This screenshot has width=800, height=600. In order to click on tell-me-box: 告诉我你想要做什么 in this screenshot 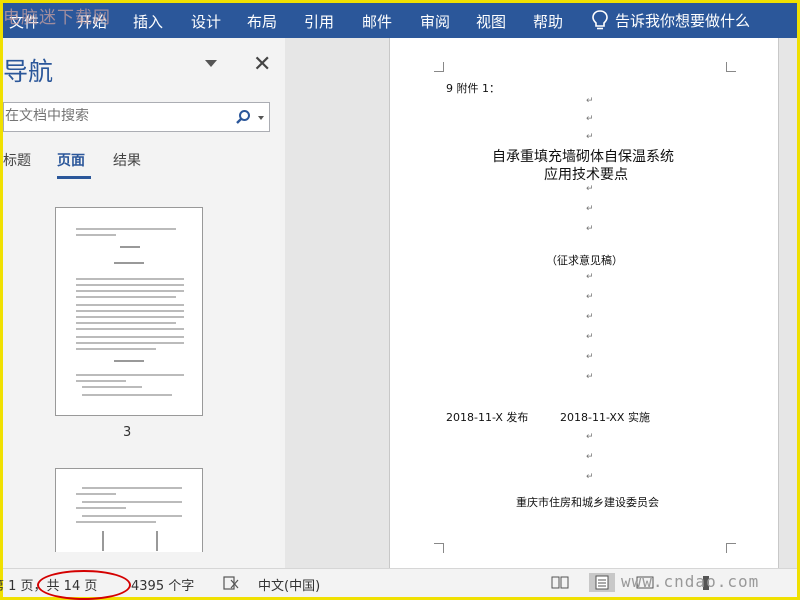, I will do `click(670, 20)`.